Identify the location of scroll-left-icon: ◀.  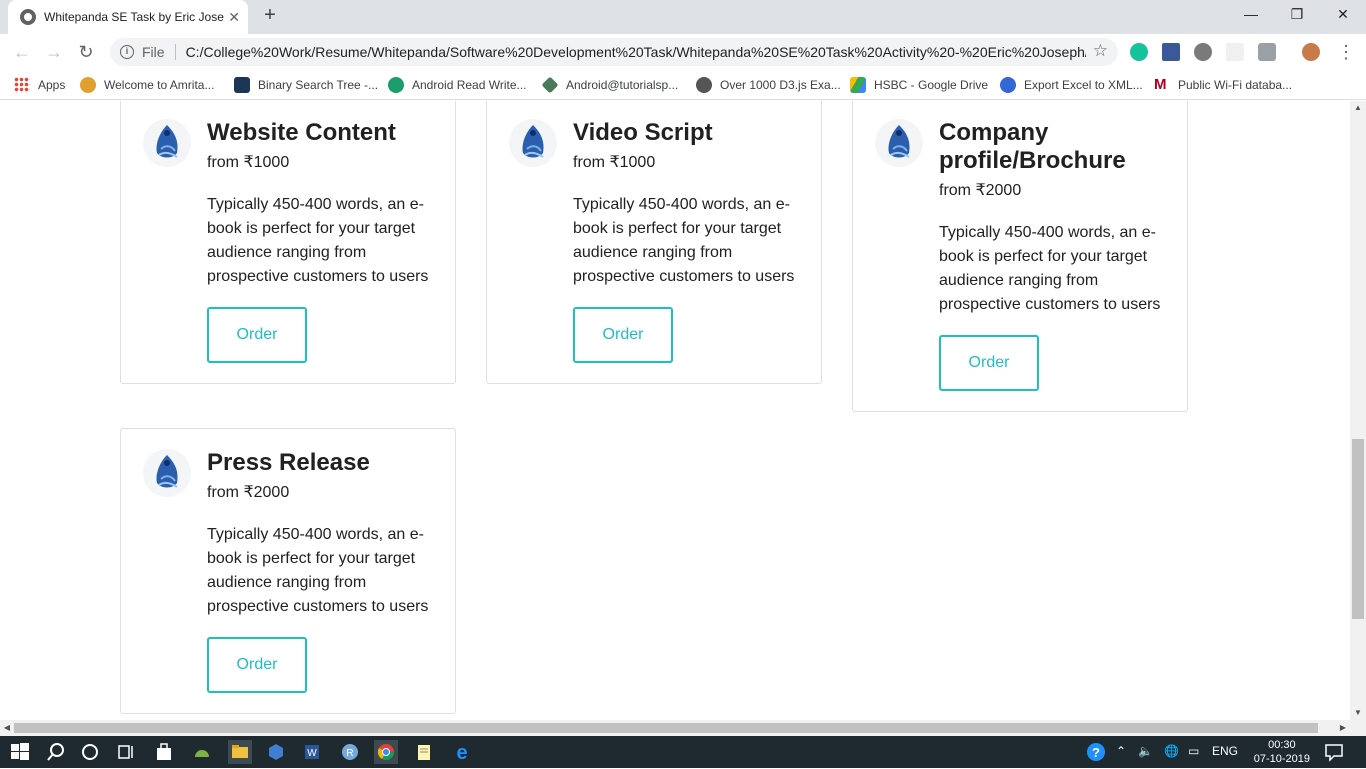
(7, 728).